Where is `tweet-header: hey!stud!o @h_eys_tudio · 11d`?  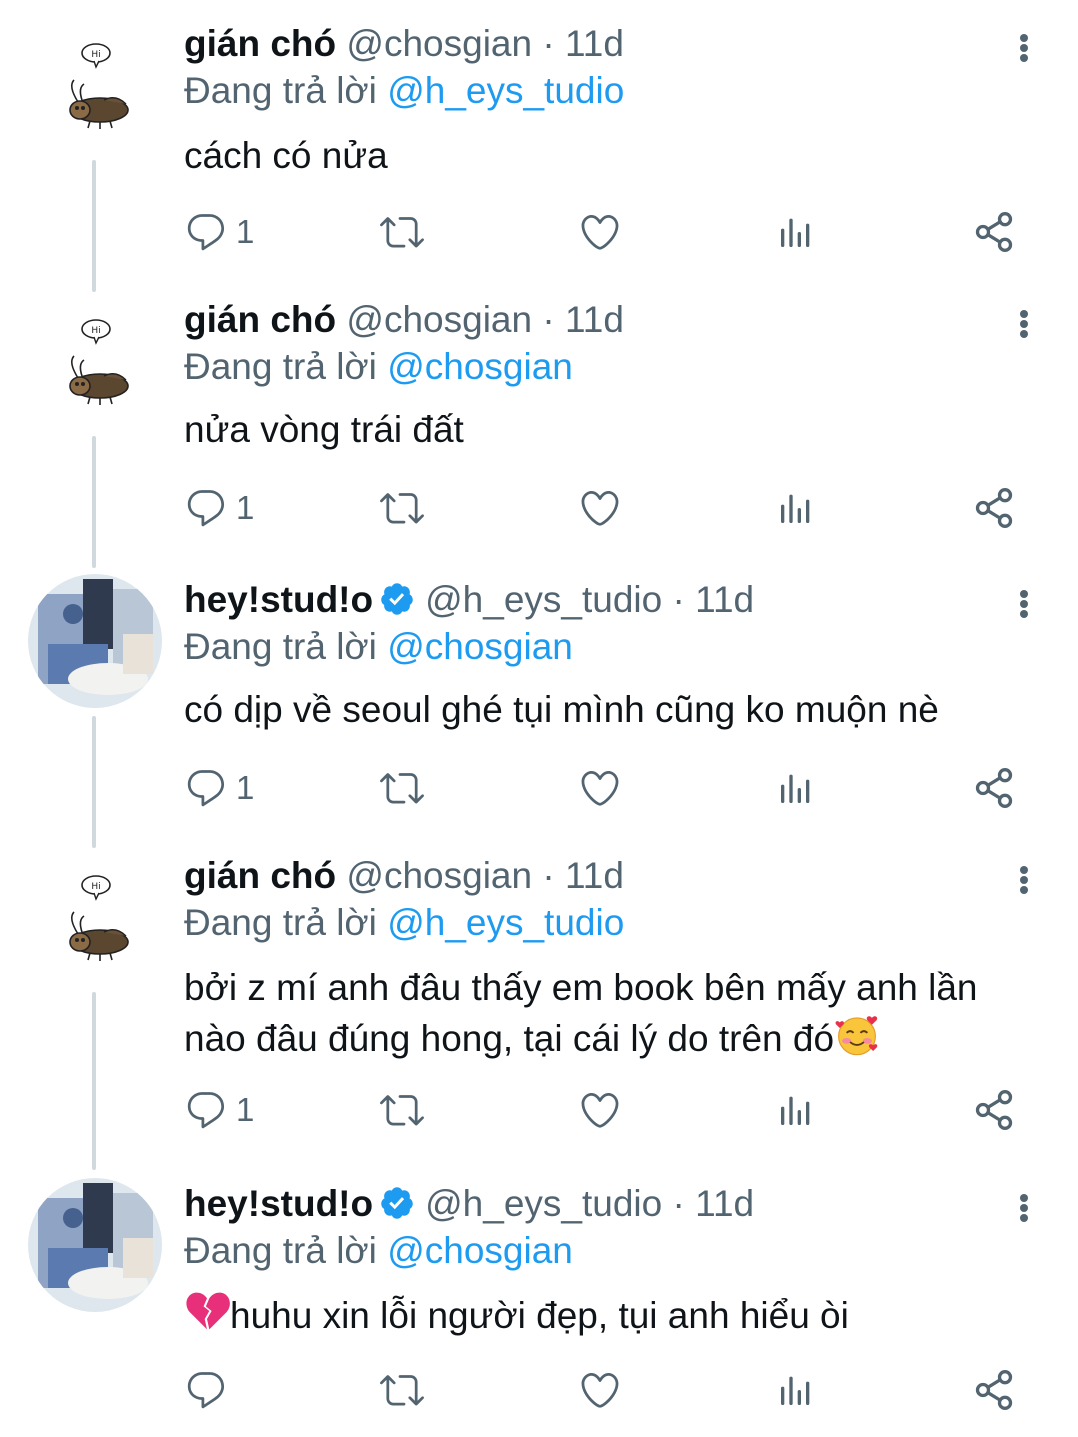
tweet-header: hey!stud!o @h_eys_tudio · 11d is located at coordinates (469, 1204).